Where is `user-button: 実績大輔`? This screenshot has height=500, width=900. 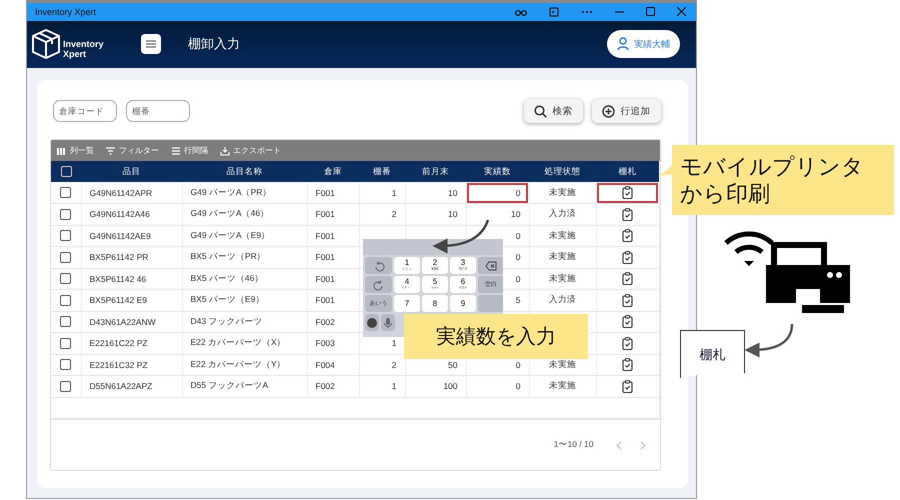 user-button: 実績大輔 is located at coordinates (643, 44).